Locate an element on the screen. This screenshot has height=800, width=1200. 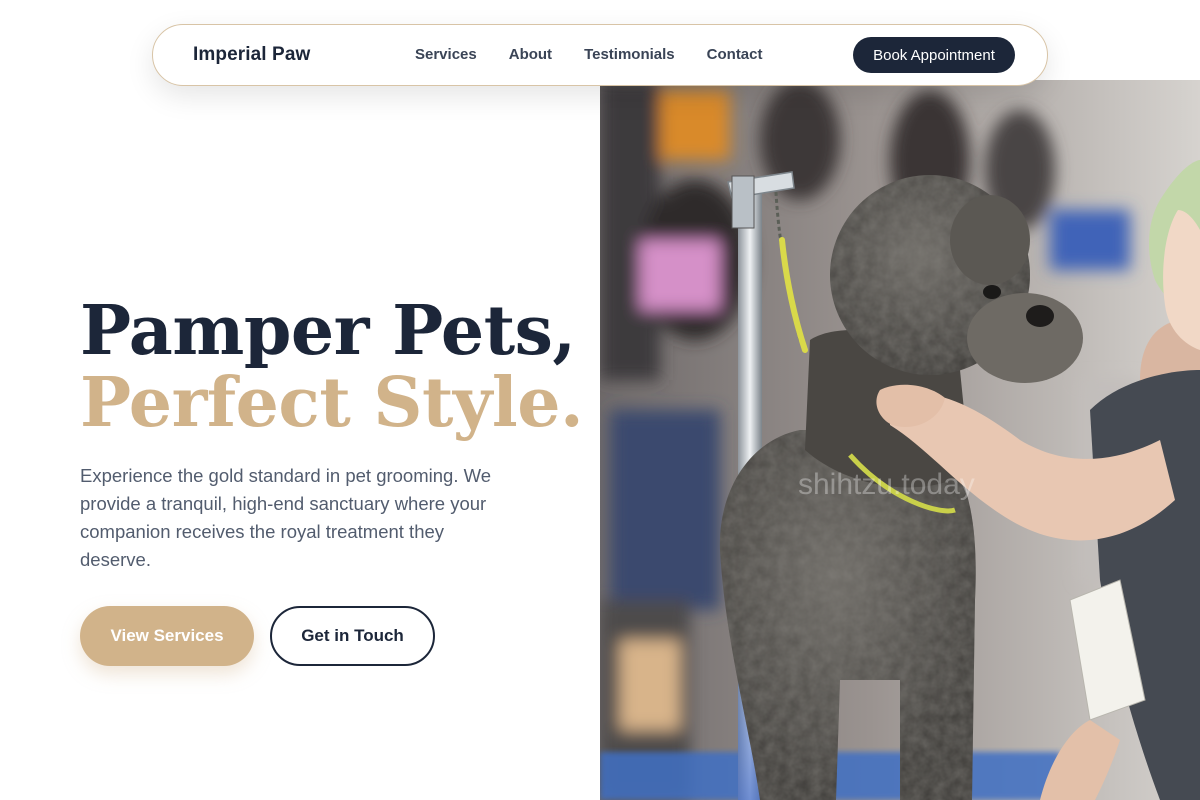
nav-link-about: About is located at coordinates (530, 54).